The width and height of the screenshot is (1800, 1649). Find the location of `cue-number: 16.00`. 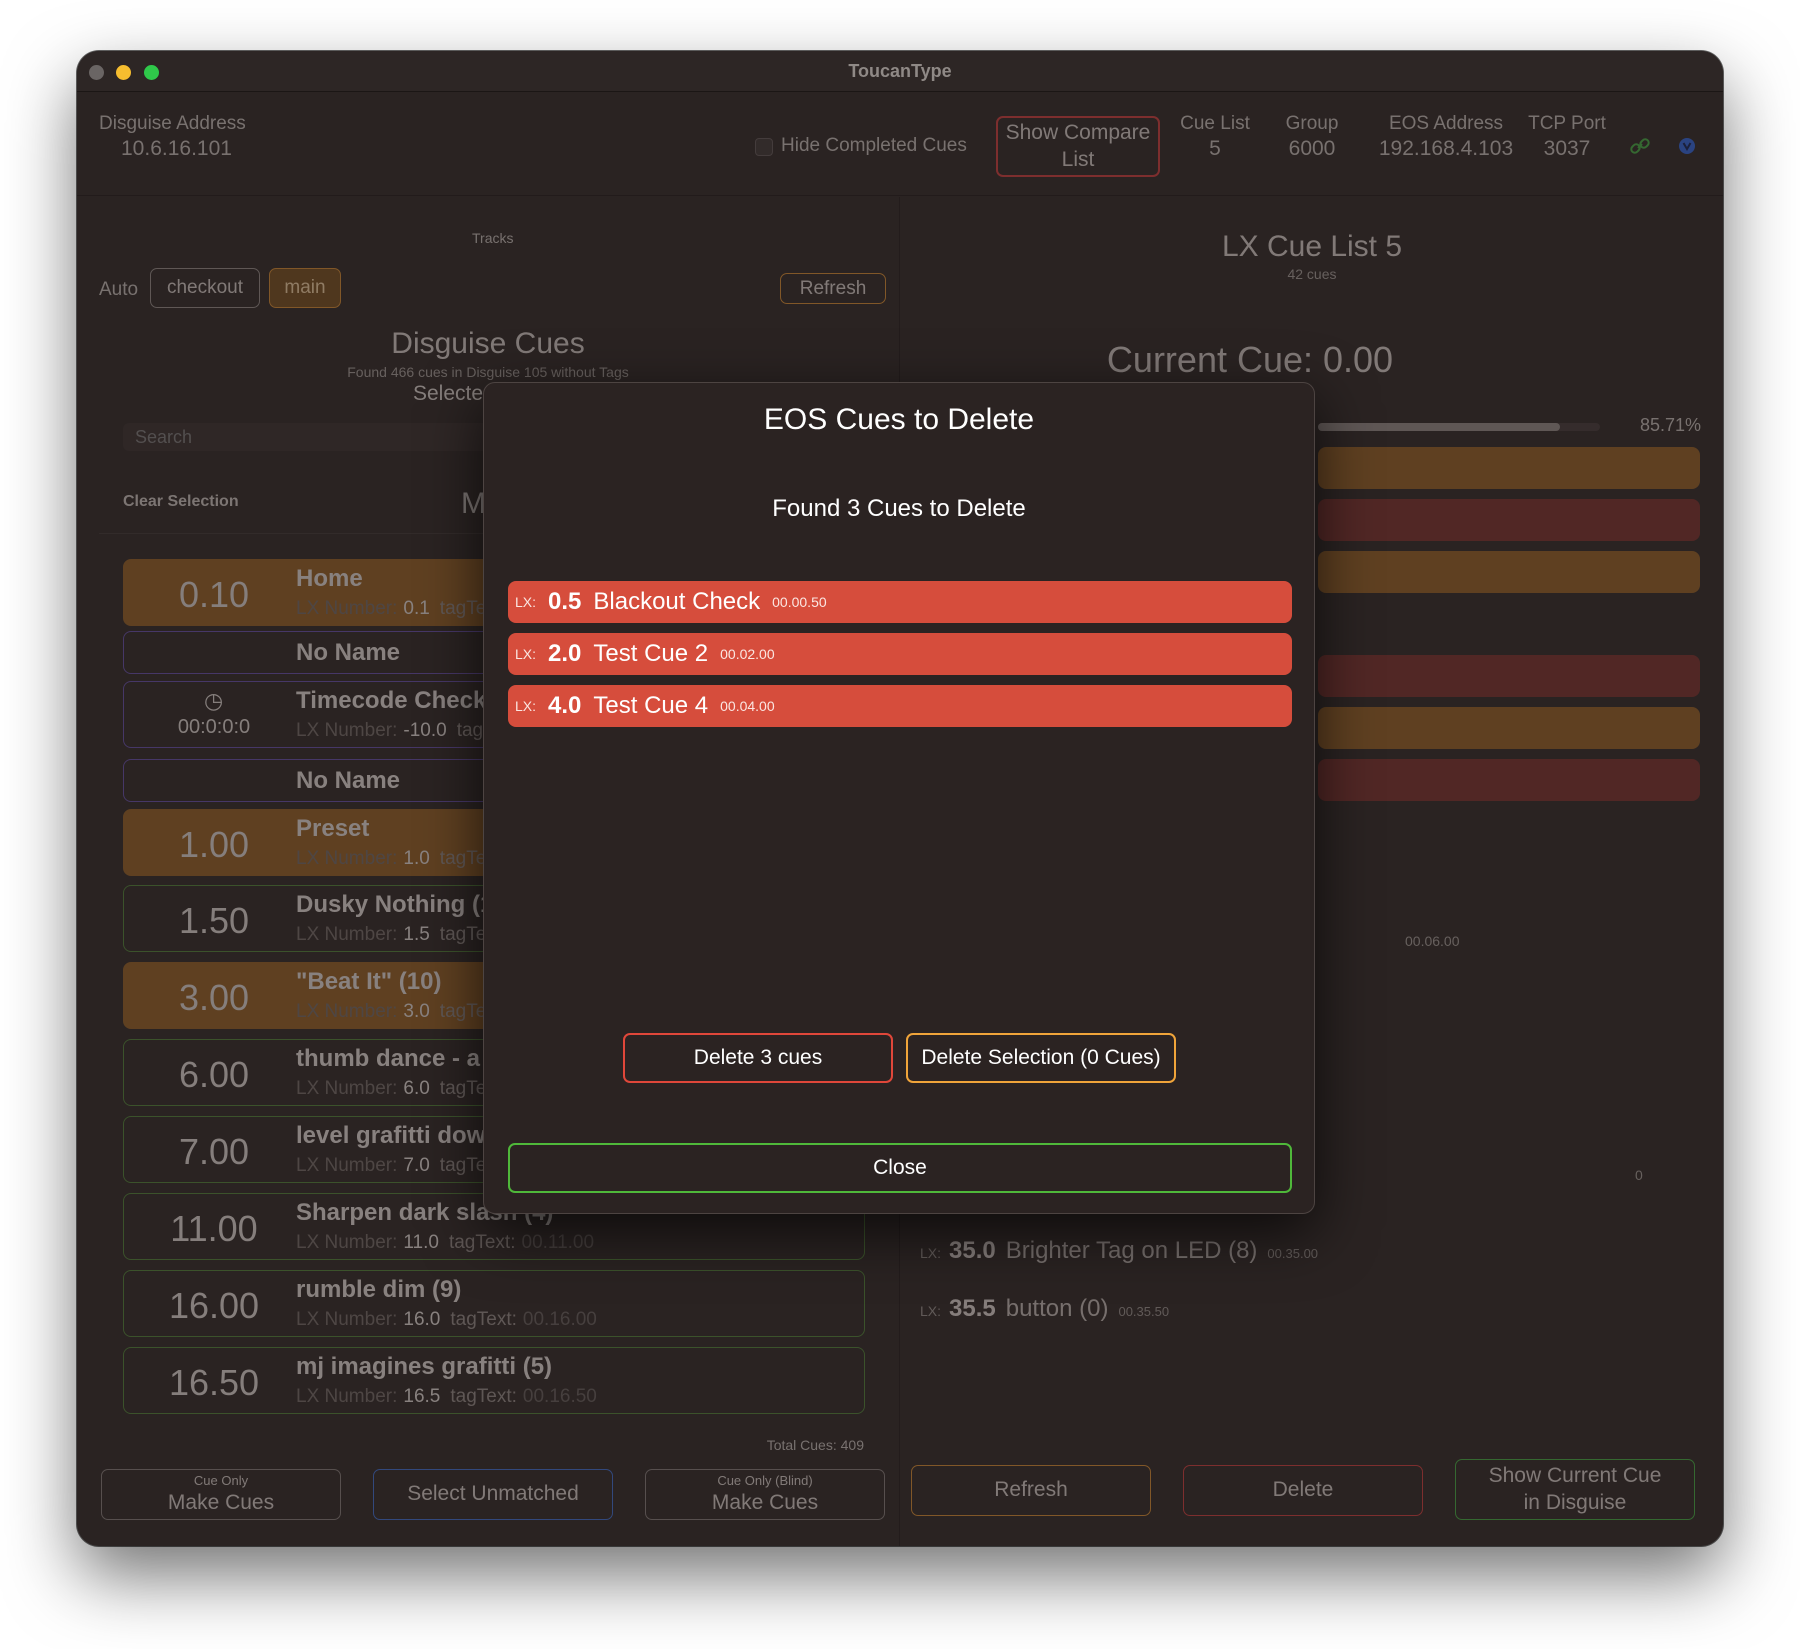

cue-number: 16.00 is located at coordinates (214, 1305).